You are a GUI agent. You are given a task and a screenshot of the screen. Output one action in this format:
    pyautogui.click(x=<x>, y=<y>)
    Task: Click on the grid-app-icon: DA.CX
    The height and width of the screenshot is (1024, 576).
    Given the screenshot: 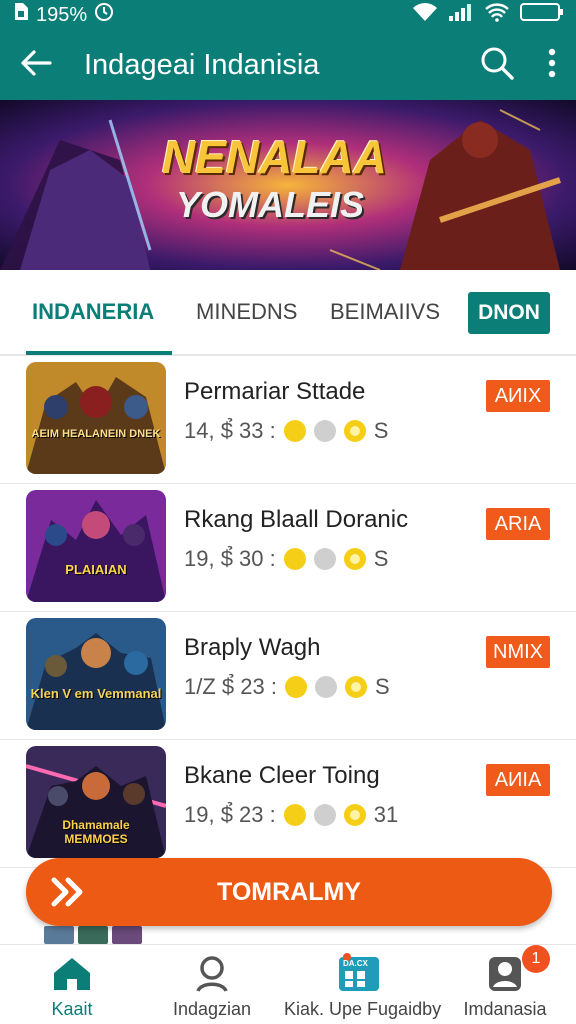 What is the action you would take?
    pyautogui.click(x=359, y=975)
    